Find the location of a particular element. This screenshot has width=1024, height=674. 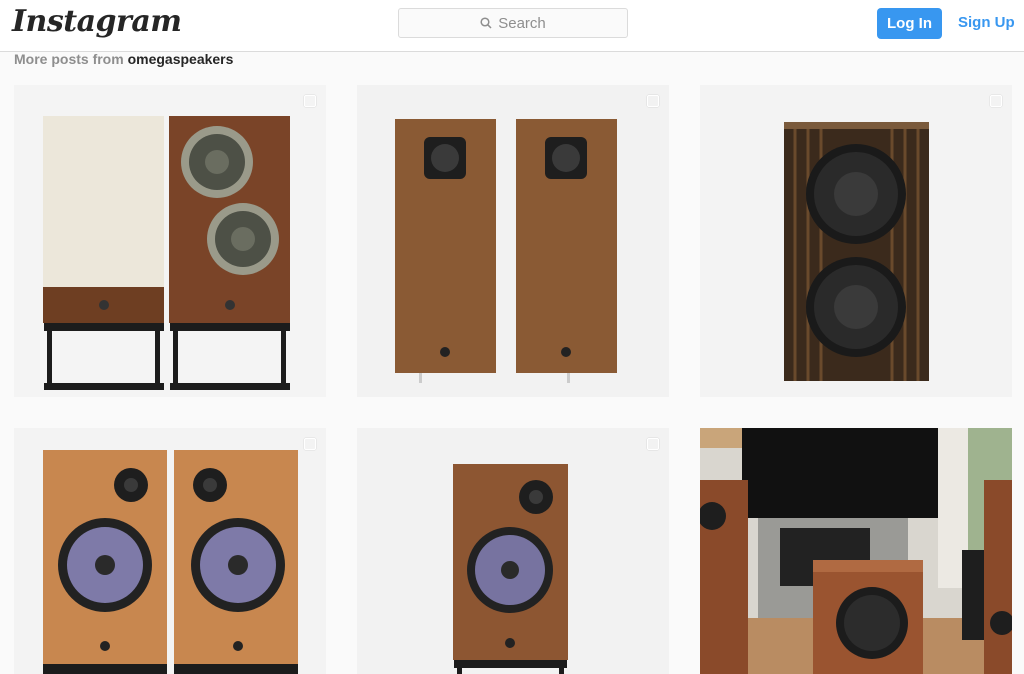

search-box: Search is located at coordinates (513, 23).